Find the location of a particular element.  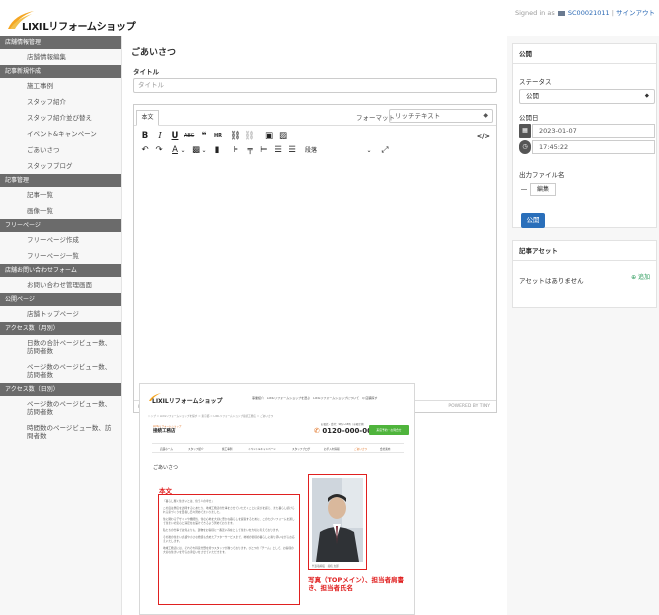

sidebar-item-daily-pages: ページ数のページビュー数、訪問者数 is located at coordinates (60, 408).